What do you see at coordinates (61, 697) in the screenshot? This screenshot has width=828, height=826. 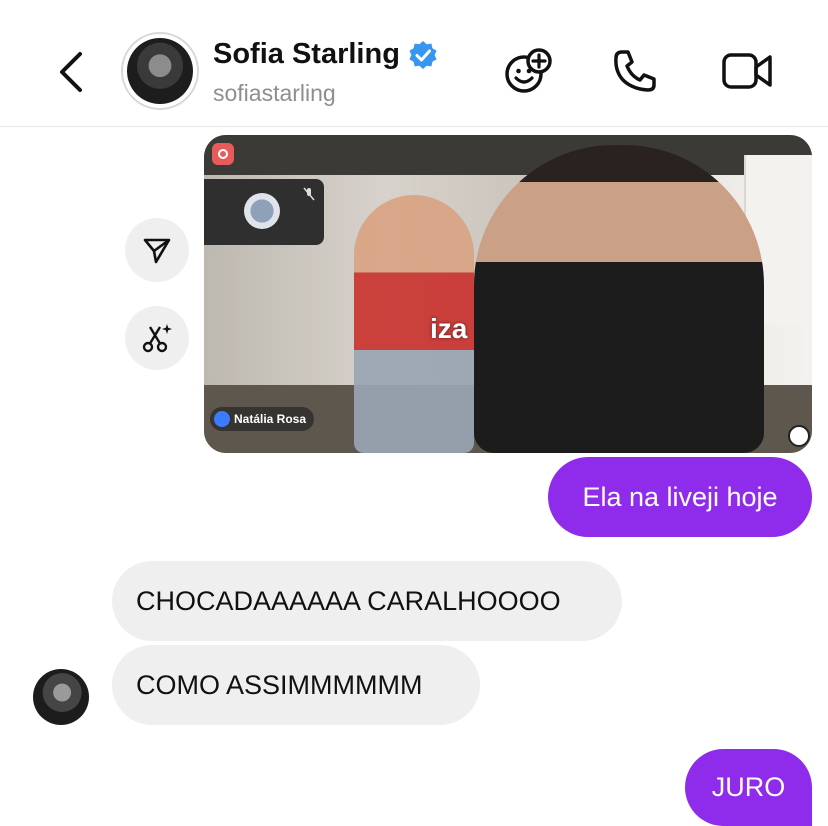 I see `sender-avatar` at bounding box center [61, 697].